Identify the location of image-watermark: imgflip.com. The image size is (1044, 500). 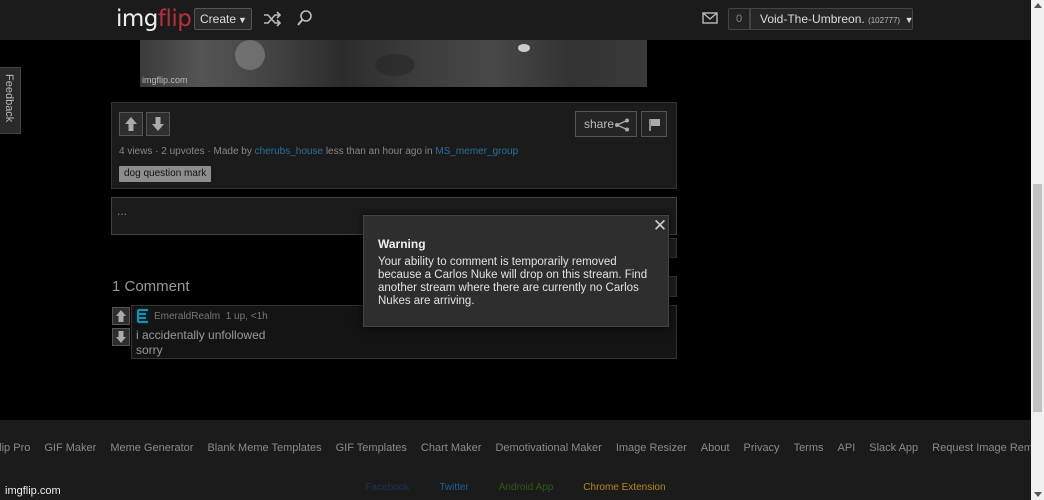
(165, 80).